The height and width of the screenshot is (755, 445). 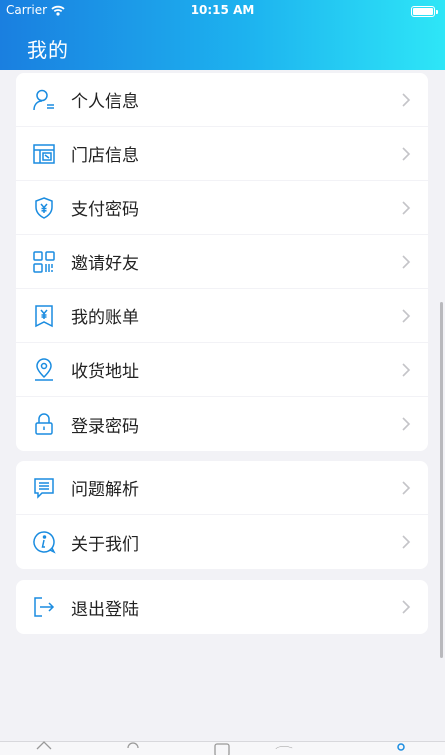 I want to click on menu-item-label: 问题解析, so click(x=105, y=490).